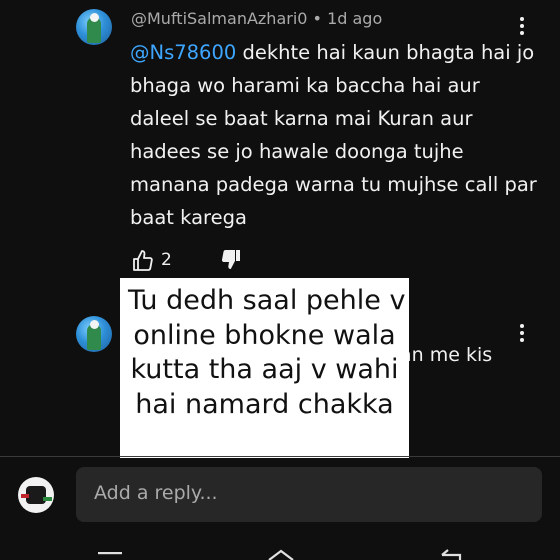  I want to click on system-nav-bar, so click(280, 550).